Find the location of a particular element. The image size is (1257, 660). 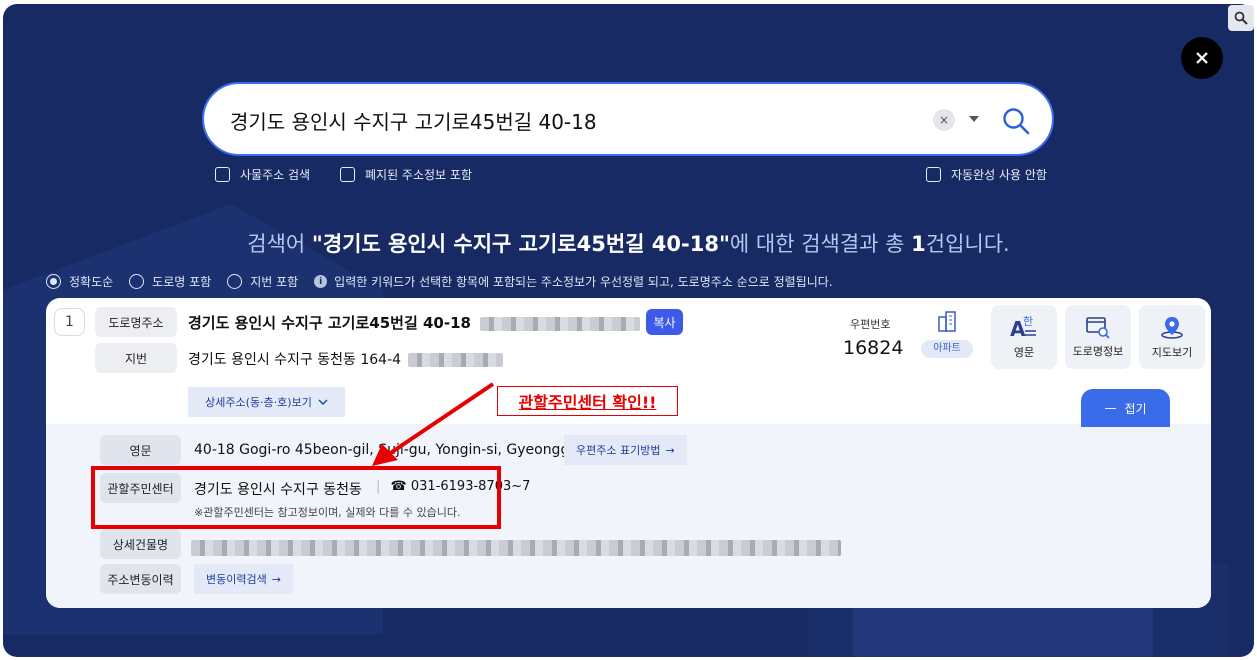

minus-icon: — is located at coordinates (1110, 408).